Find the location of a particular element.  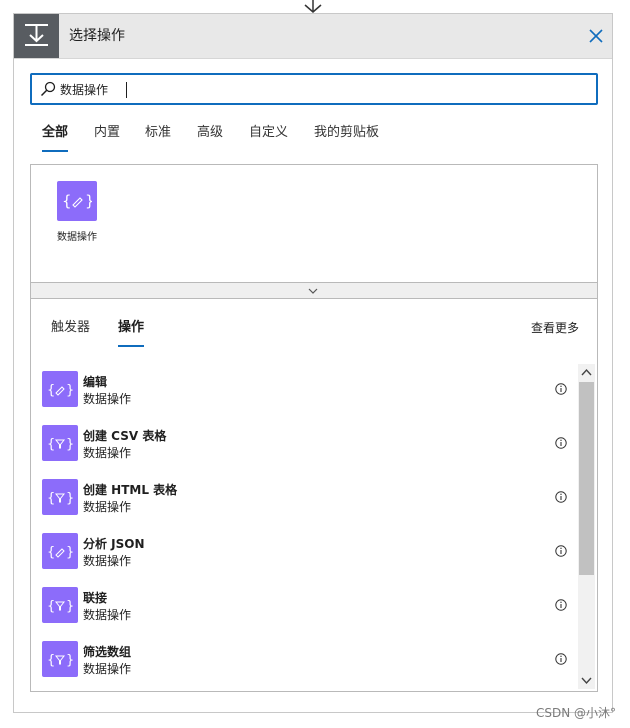

action-name: 筛选数组 is located at coordinates (107, 652).